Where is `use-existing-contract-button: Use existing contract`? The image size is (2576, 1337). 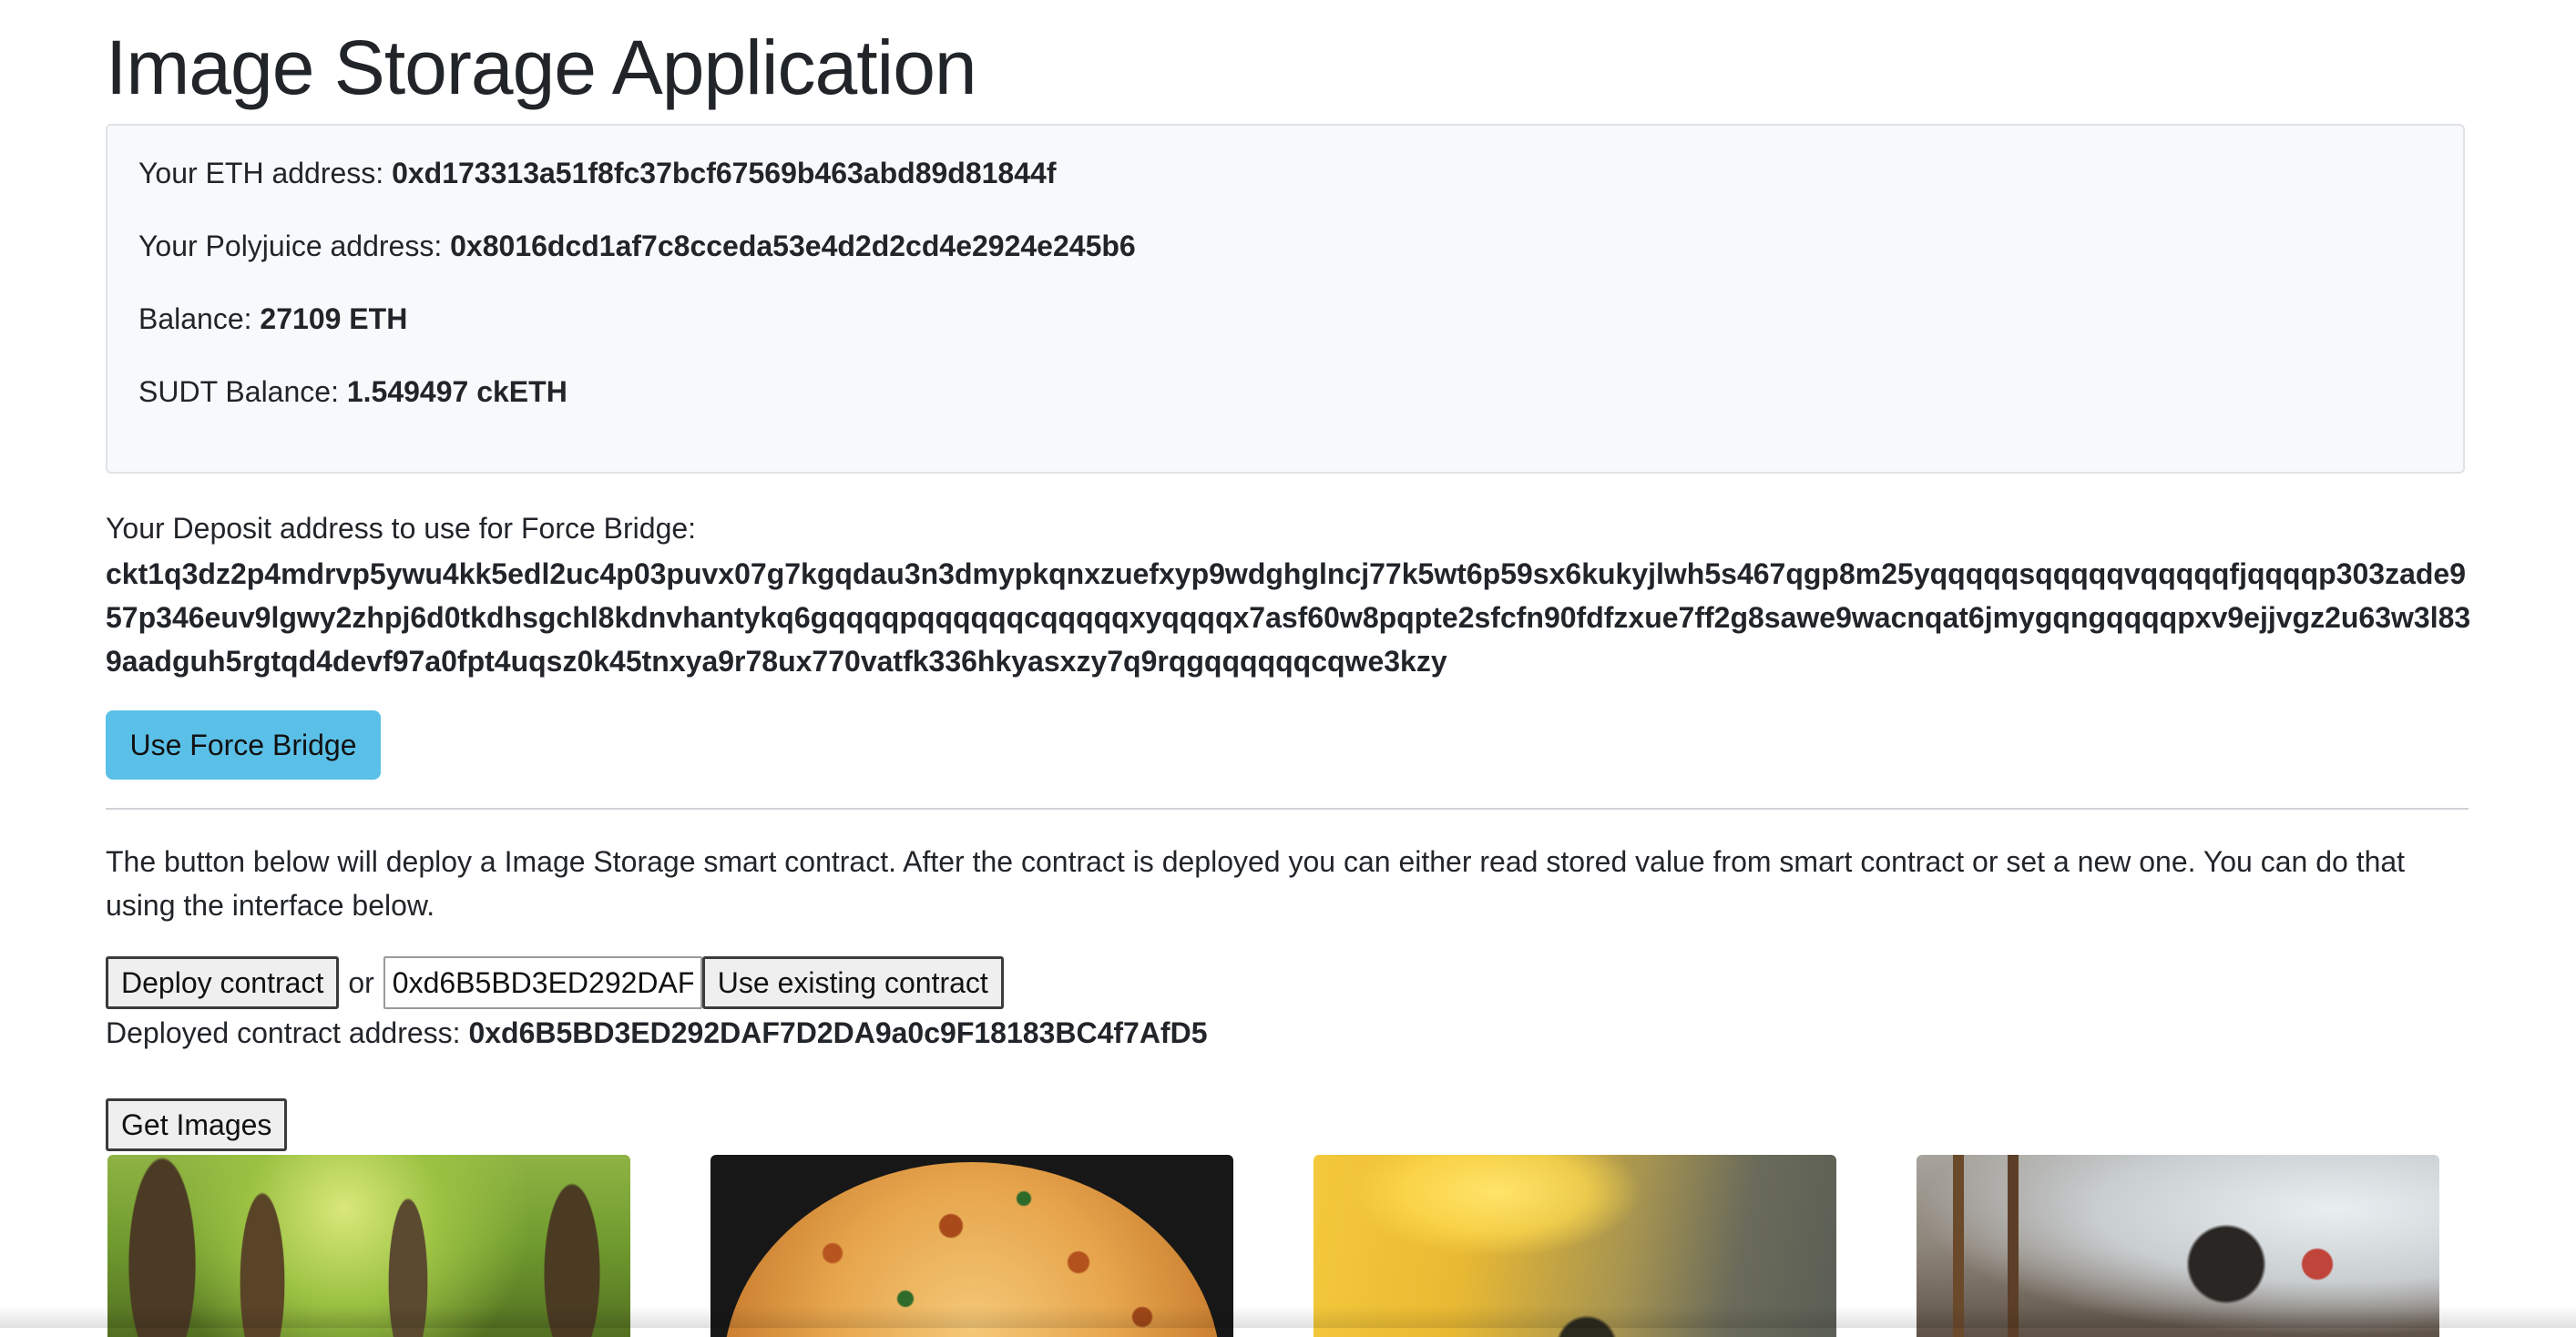
use-existing-contract-button: Use existing contract is located at coordinates (852, 983).